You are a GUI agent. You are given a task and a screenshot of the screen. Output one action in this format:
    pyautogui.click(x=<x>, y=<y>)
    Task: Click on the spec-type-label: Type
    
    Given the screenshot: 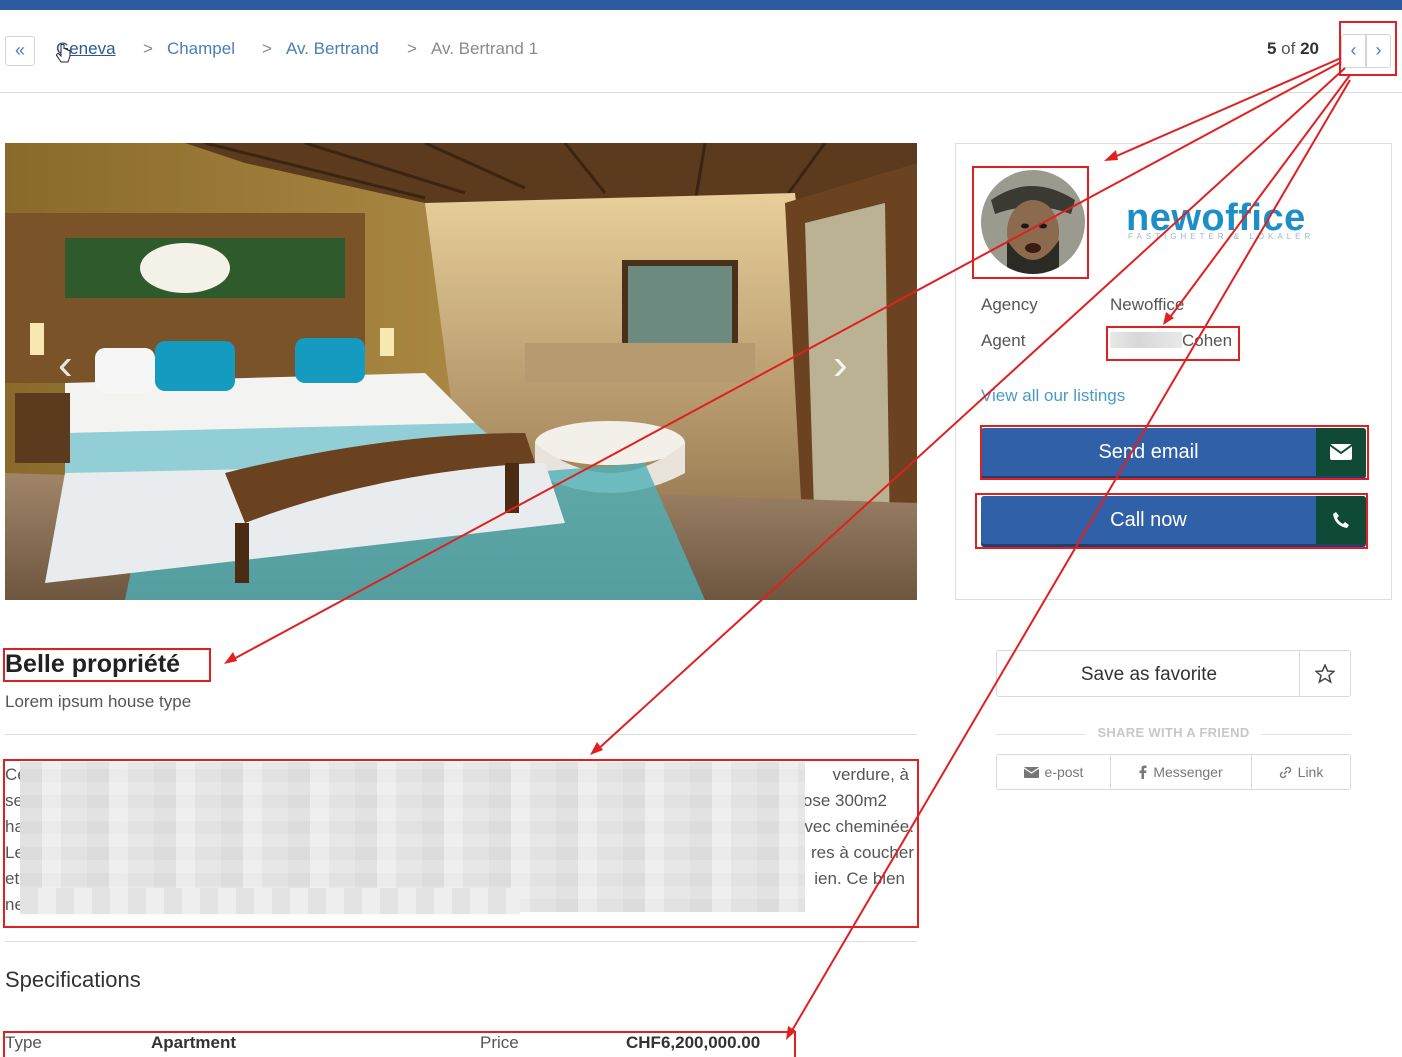 What is the action you would take?
    pyautogui.click(x=23, y=1042)
    